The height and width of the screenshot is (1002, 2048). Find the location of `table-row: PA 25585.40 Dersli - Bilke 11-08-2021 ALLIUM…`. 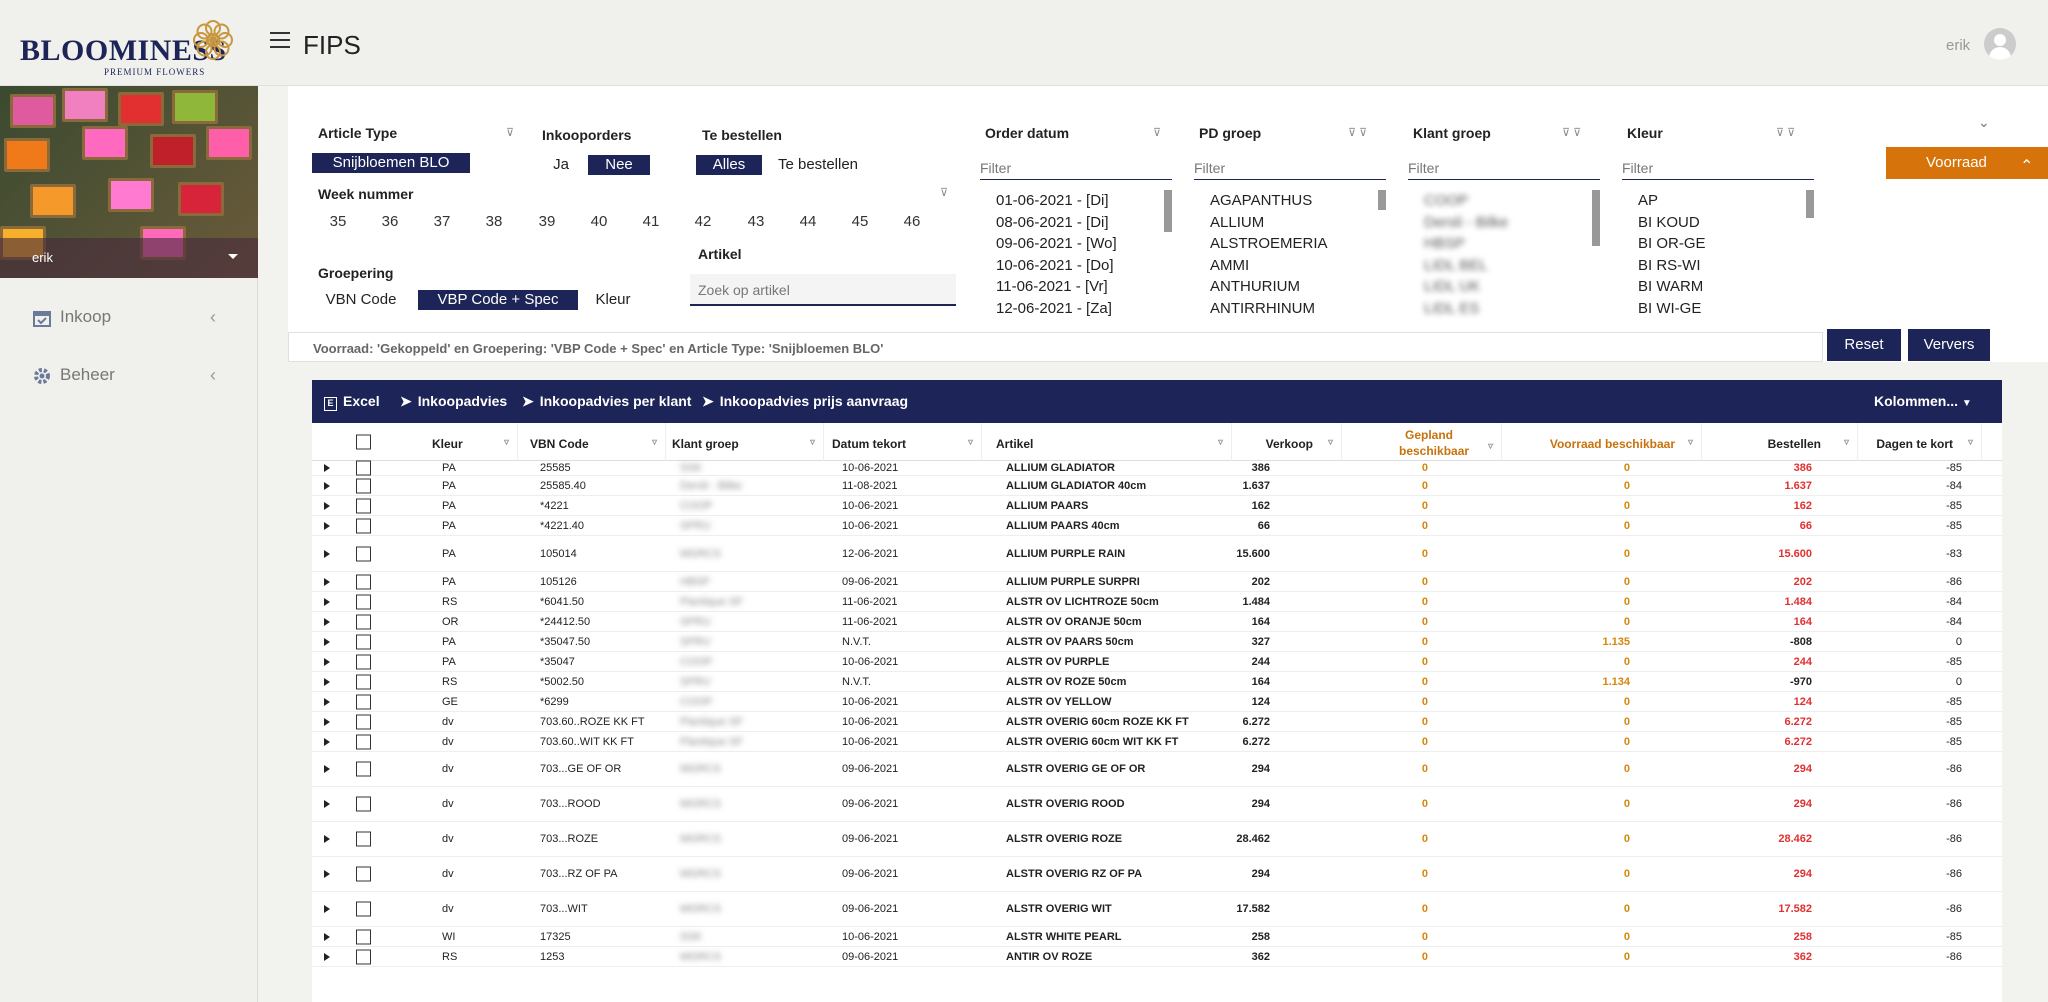

table-row: PA 25585.40 Dersli - Bilke 11-08-2021 ALLIUM… is located at coordinates (1157, 486).